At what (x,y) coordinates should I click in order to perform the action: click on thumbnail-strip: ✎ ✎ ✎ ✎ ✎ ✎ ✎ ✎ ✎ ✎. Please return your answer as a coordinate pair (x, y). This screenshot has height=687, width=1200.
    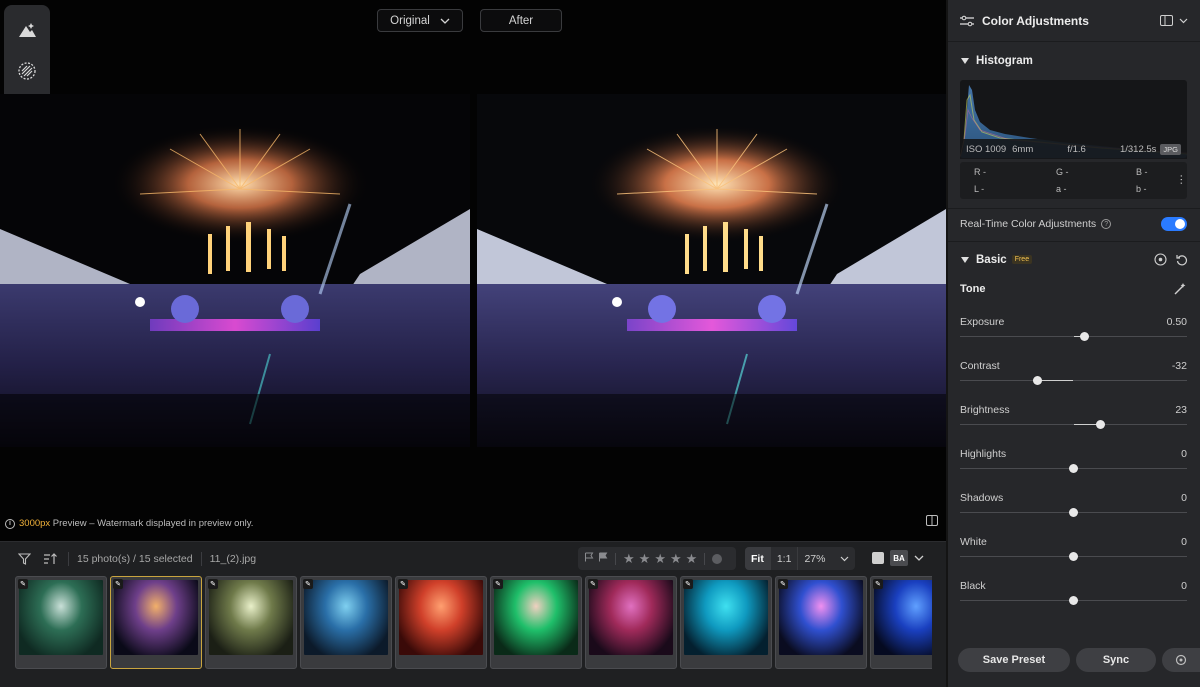
    Looking at the image, I should click on (473, 622).